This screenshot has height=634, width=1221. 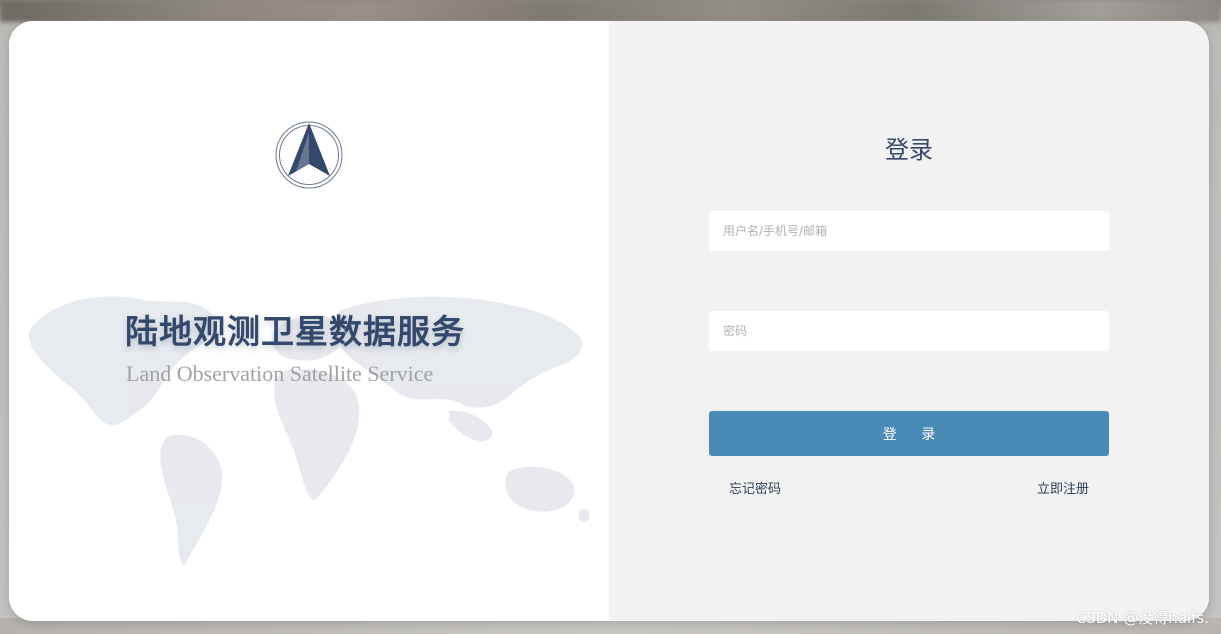 I want to click on username-input, so click(x=909, y=231).